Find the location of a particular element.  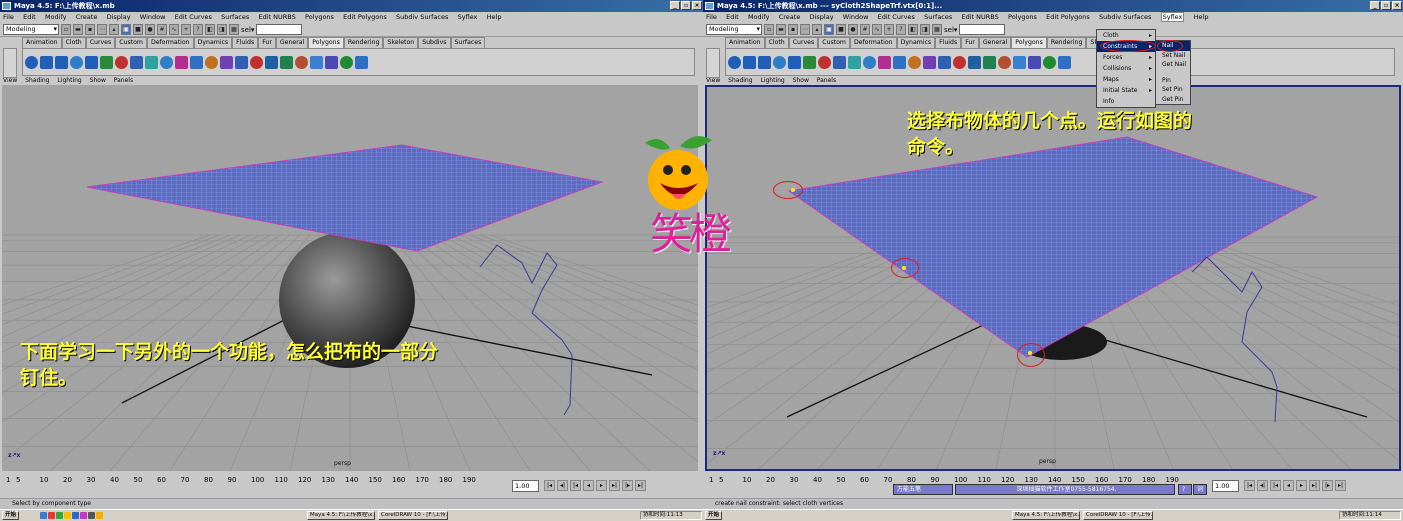

tab-cloth: Cloth is located at coordinates (776, 42).